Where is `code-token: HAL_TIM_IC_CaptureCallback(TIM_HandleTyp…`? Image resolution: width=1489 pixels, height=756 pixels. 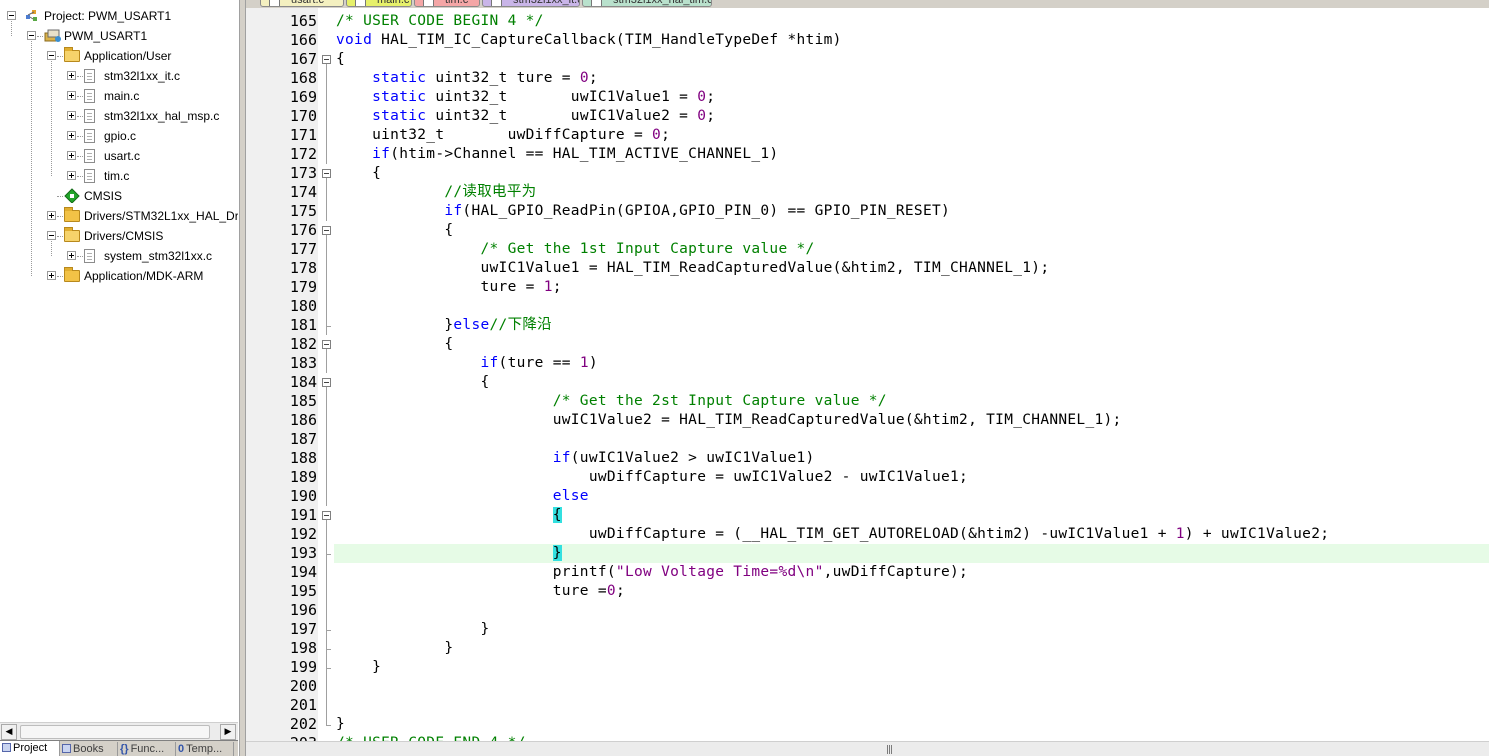 code-token: HAL_TIM_IC_CaptureCallback(TIM_HandleTyp… is located at coordinates (607, 40).